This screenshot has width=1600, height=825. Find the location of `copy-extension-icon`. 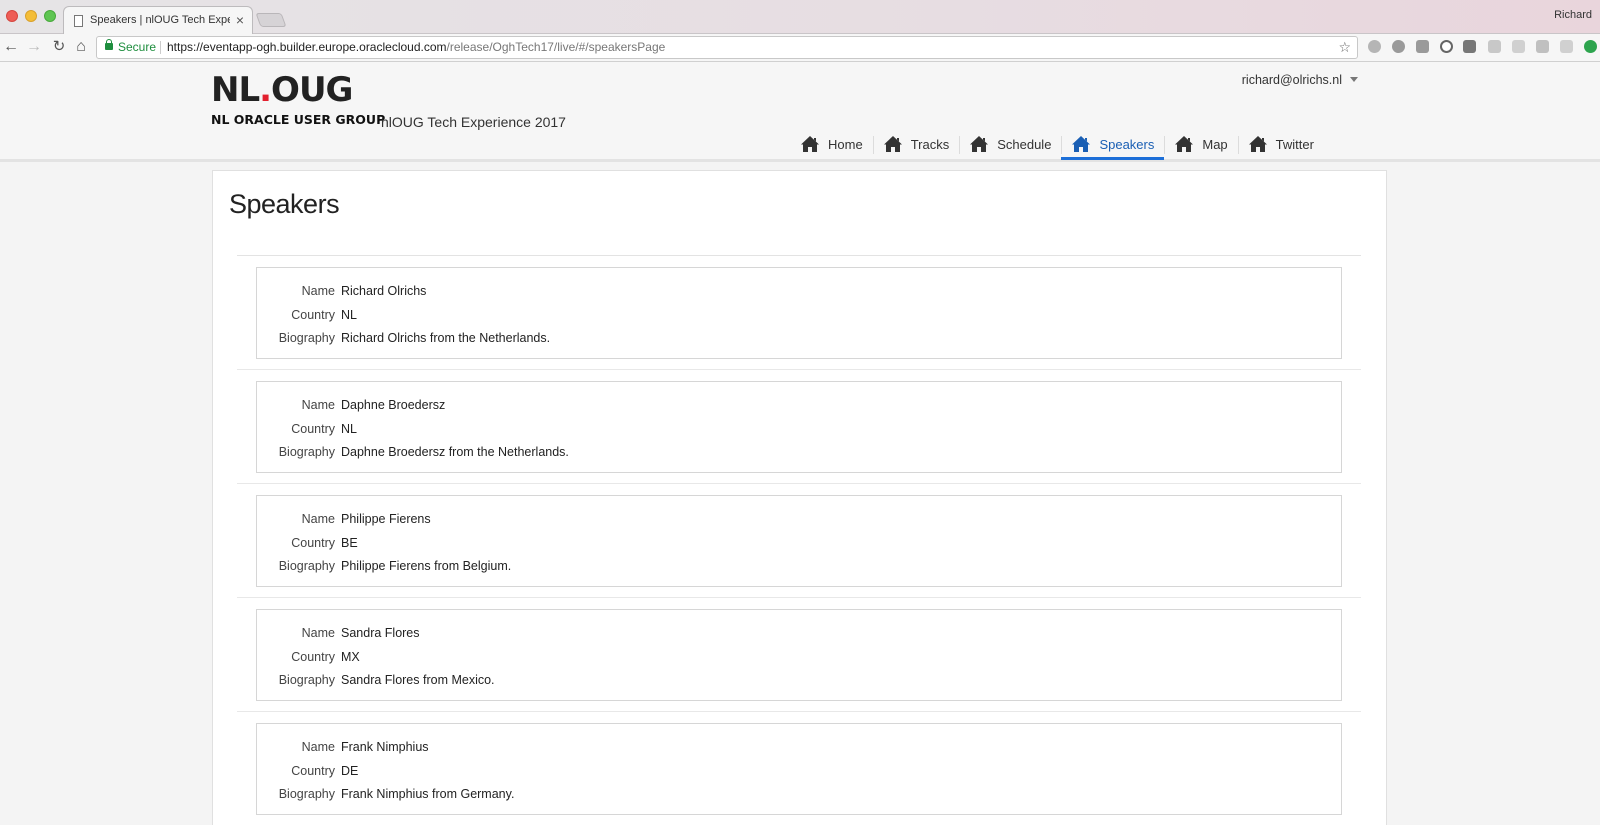

copy-extension-icon is located at coordinates (1566, 46).